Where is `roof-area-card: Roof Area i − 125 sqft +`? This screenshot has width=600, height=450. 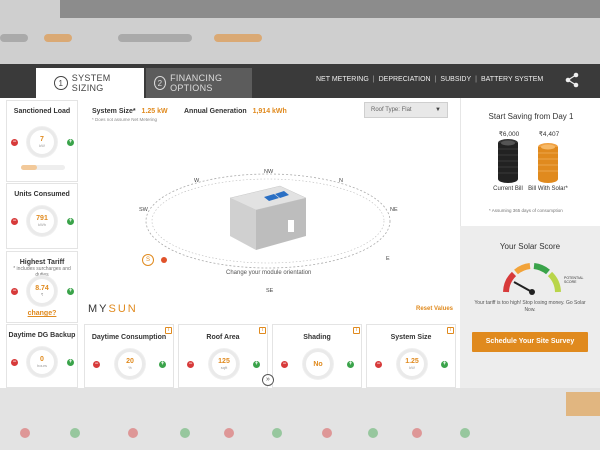
roof-area-card: Roof Area i − 125 sqft + is located at coordinates (223, 356).